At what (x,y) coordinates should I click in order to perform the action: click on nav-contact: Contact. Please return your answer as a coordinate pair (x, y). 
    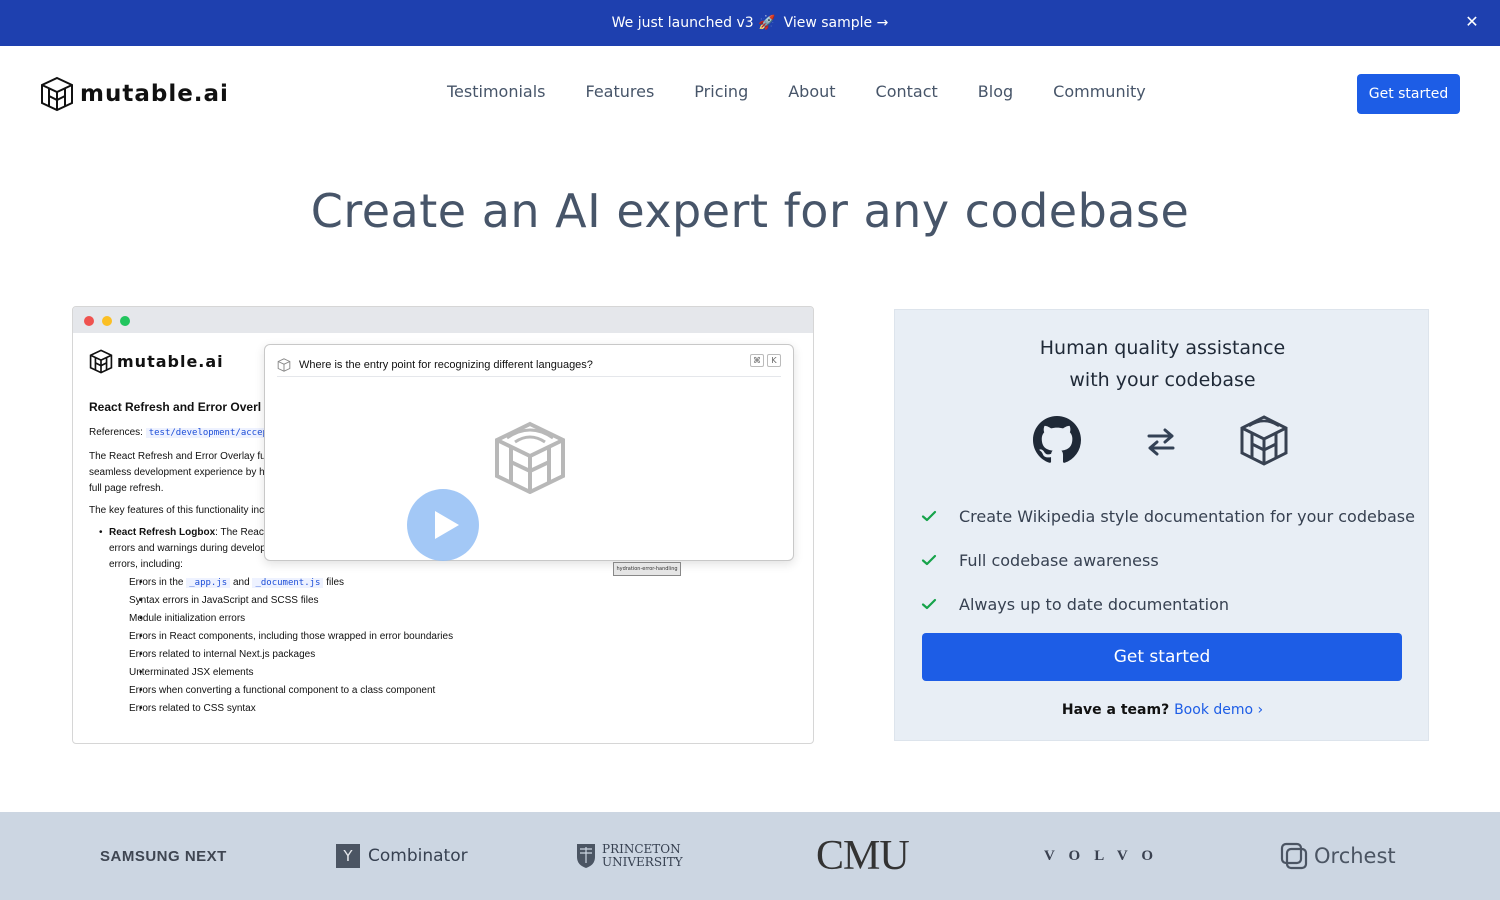
    Looking at the image, I should click on (907, 91).